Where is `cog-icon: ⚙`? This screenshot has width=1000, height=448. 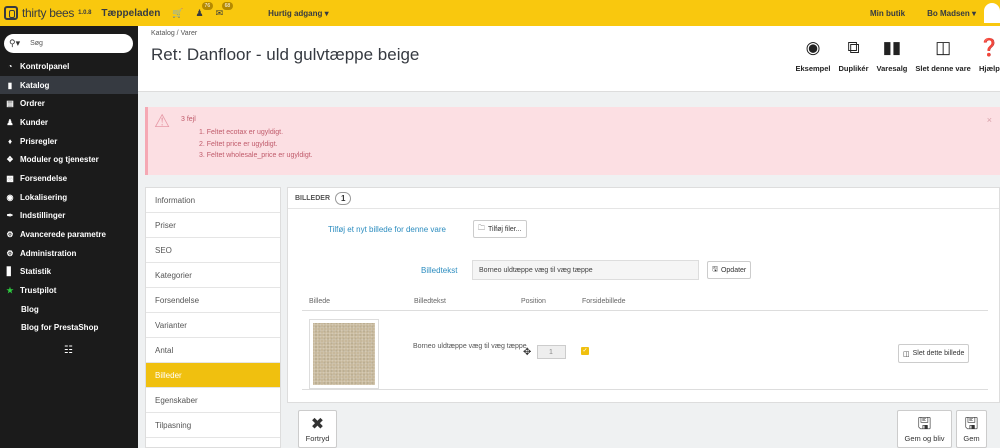
cog-icon: ⚙ is located at coordinates (10, 253).